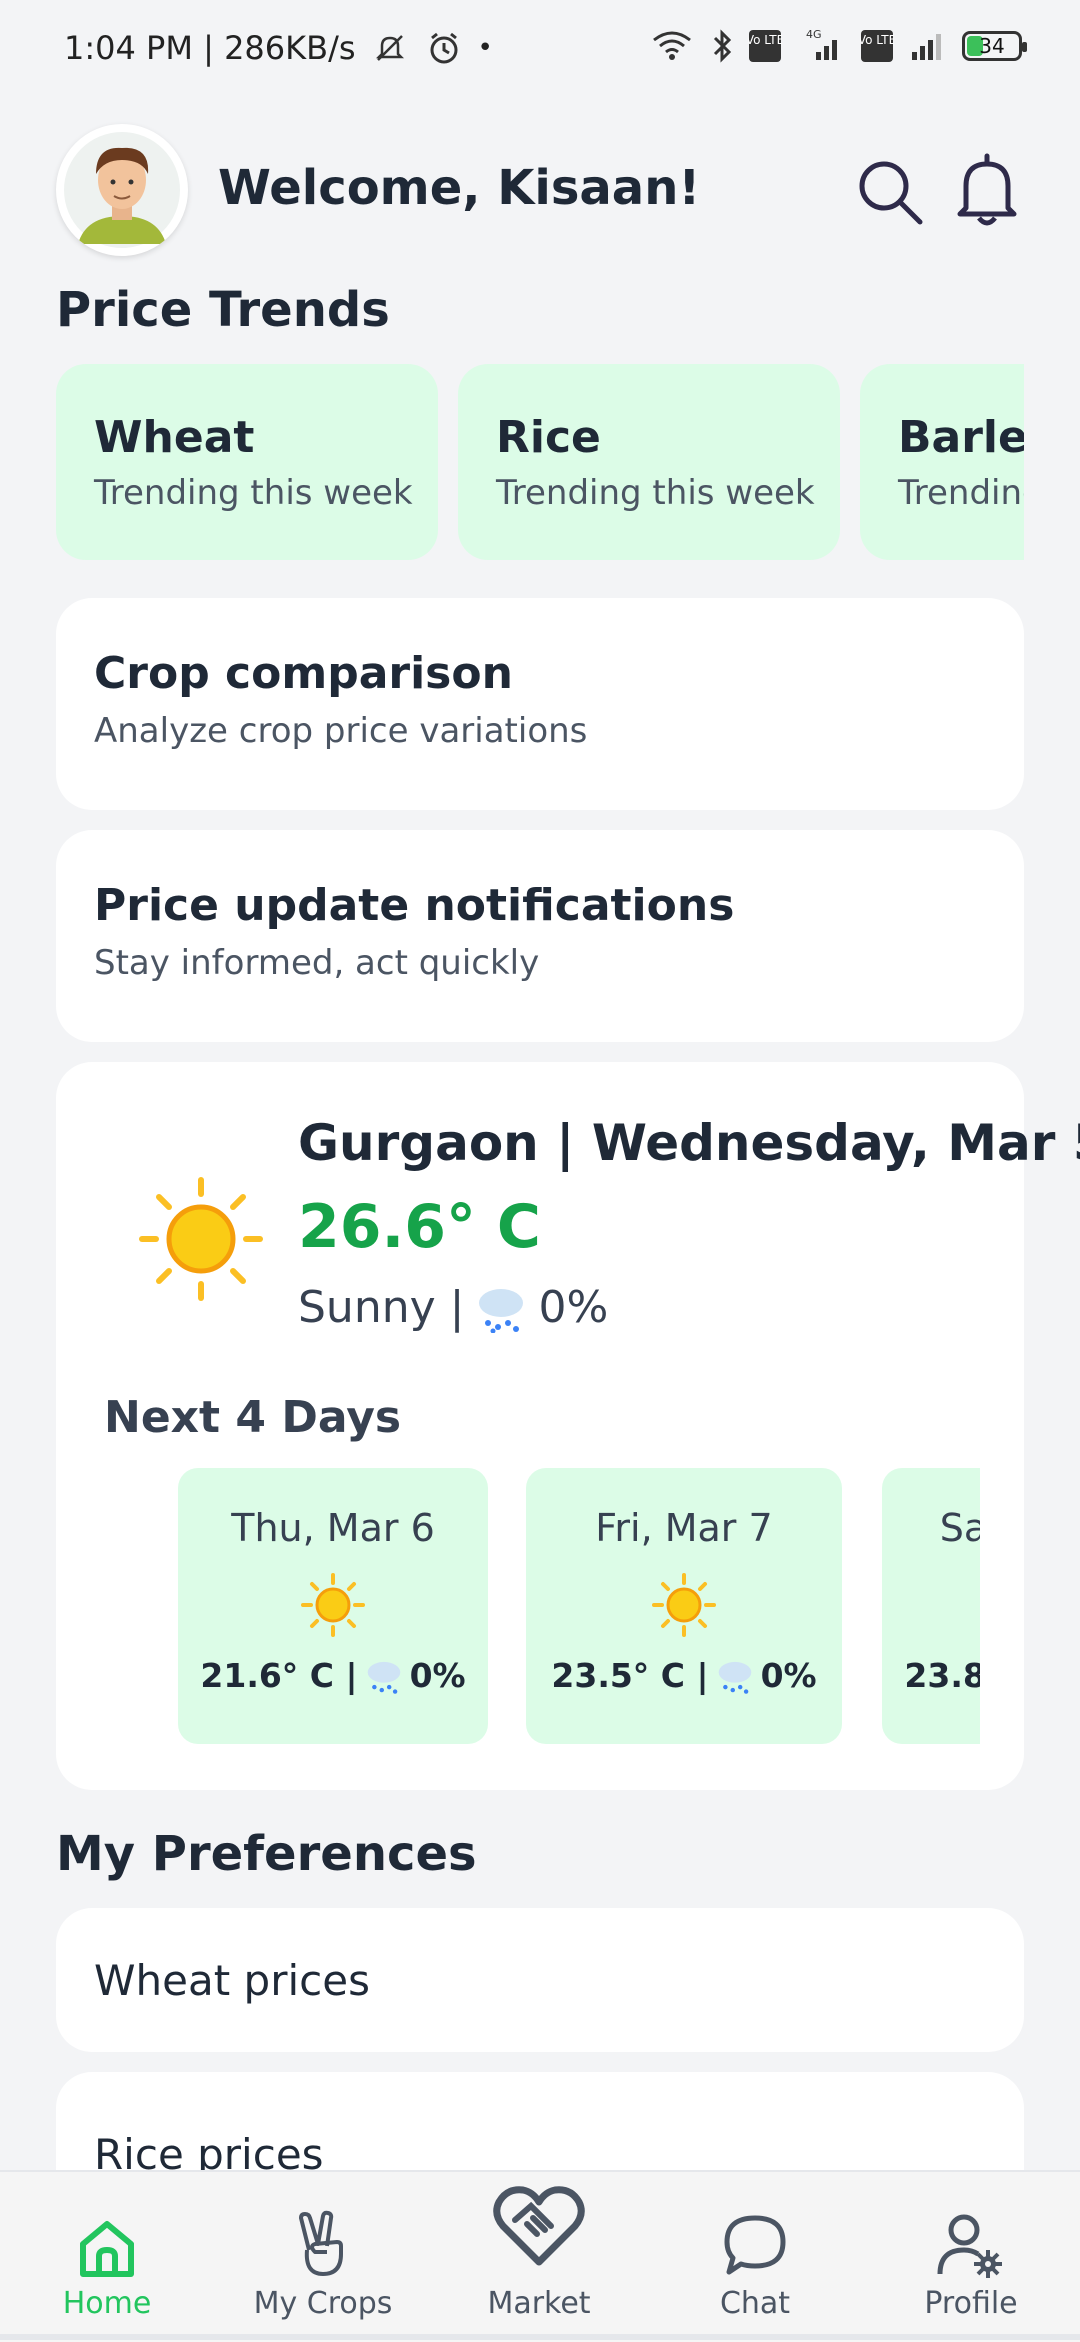 The image size is (1080, 2342). I want to click on forecast-date: Fri, Mar 7, so click(684, 1528).